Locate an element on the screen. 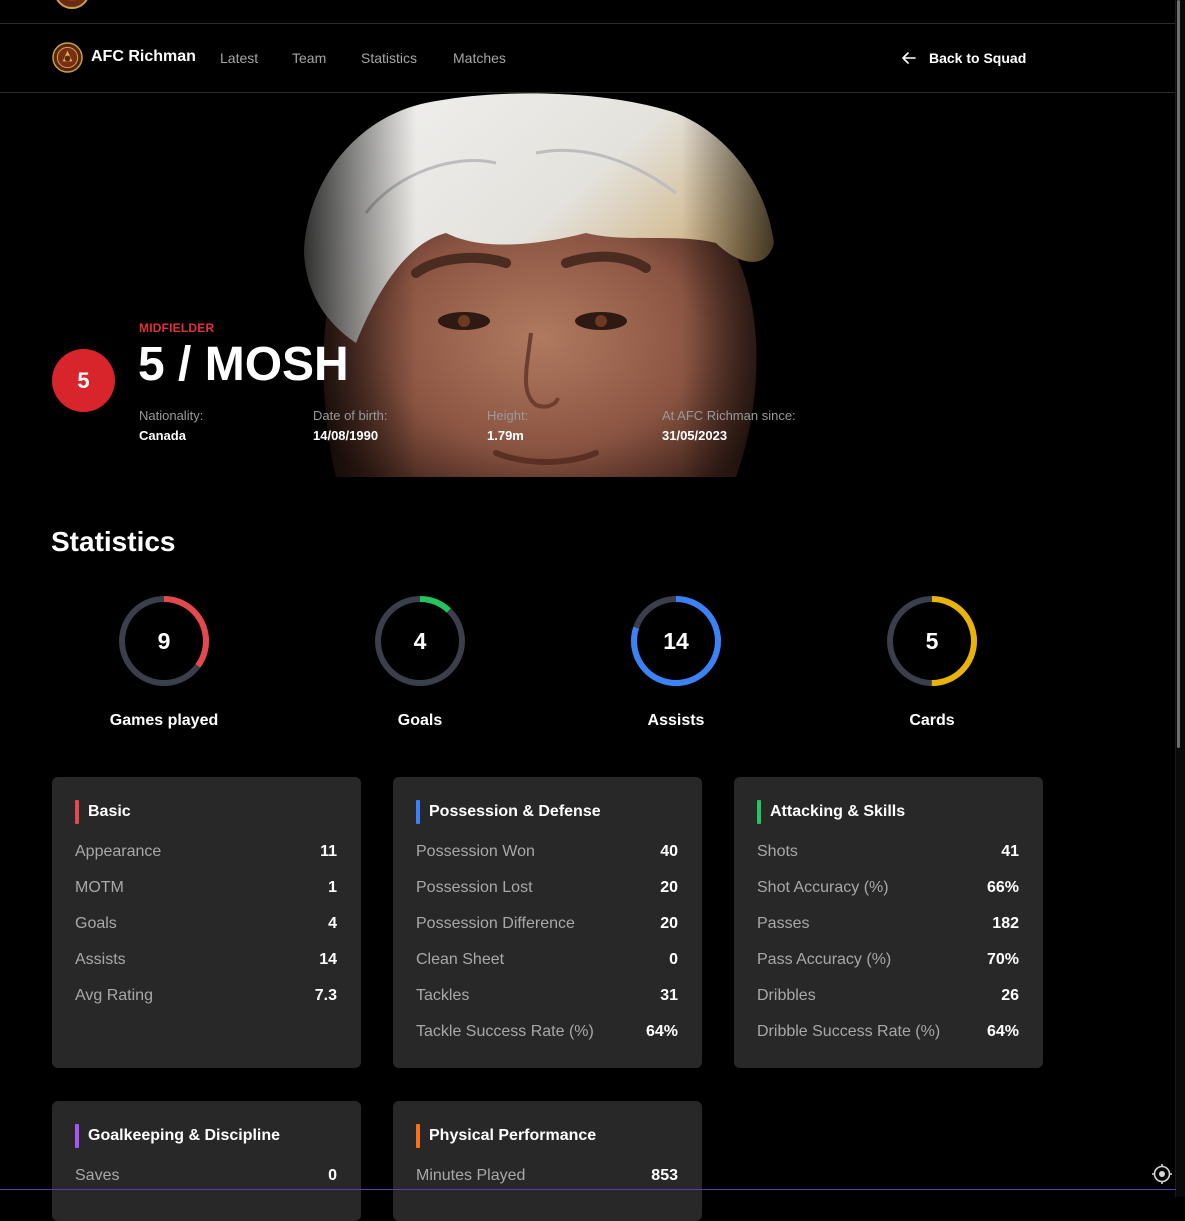 The height and width of the screenshot is (1221, 1185). stat-value: 14 is located at coordinates (328, 959).